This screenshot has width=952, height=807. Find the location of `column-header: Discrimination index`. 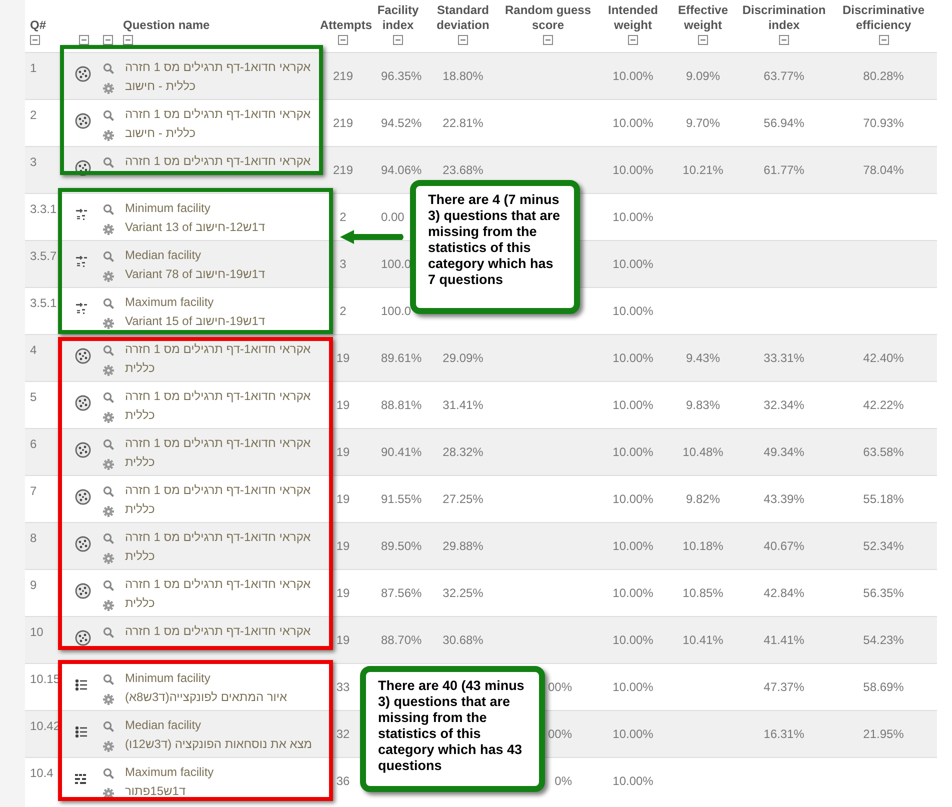

column-header: Discrimination index is located at coordinates (784, 17).